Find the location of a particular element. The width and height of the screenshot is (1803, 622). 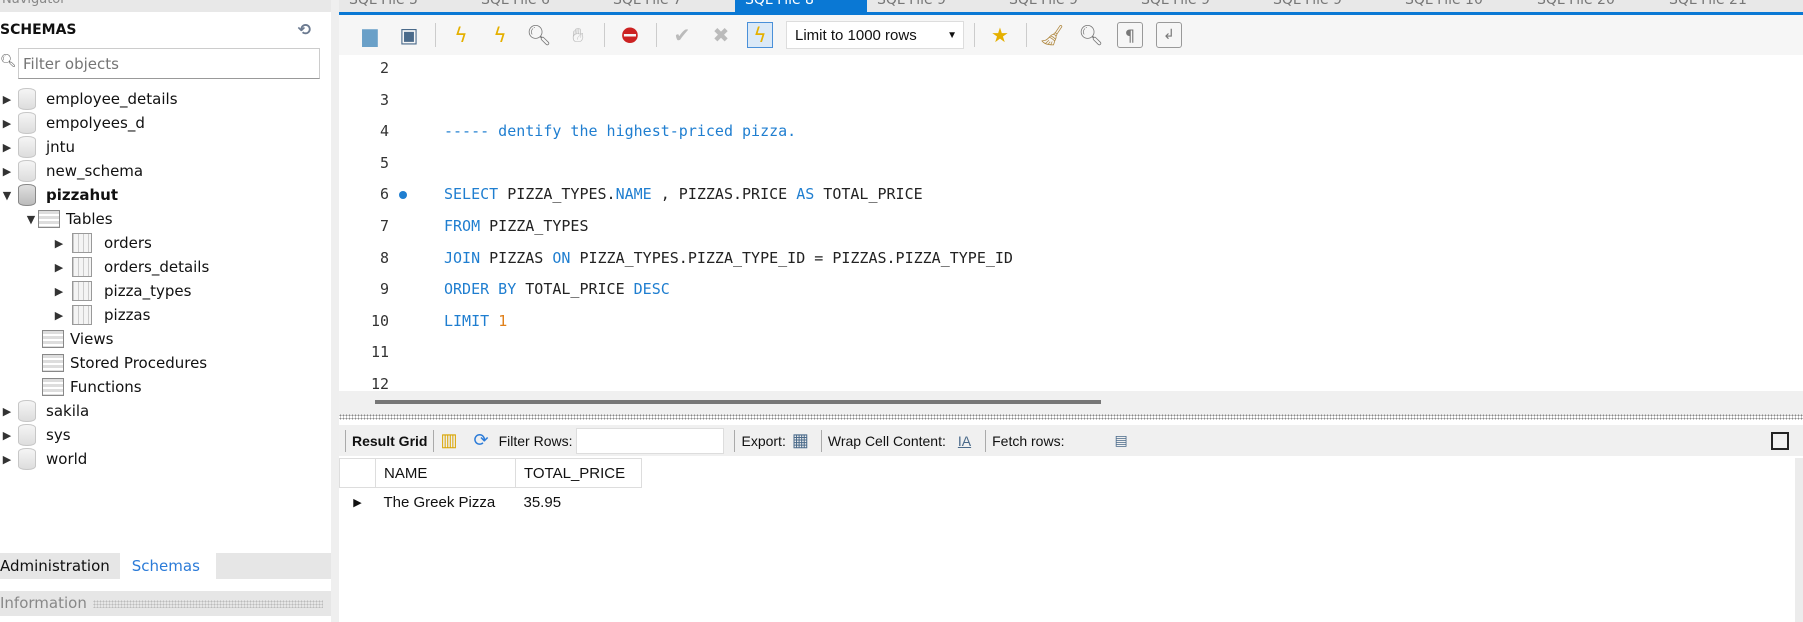

cell-total-price: 35.95 is located at coordinates (579, 502).